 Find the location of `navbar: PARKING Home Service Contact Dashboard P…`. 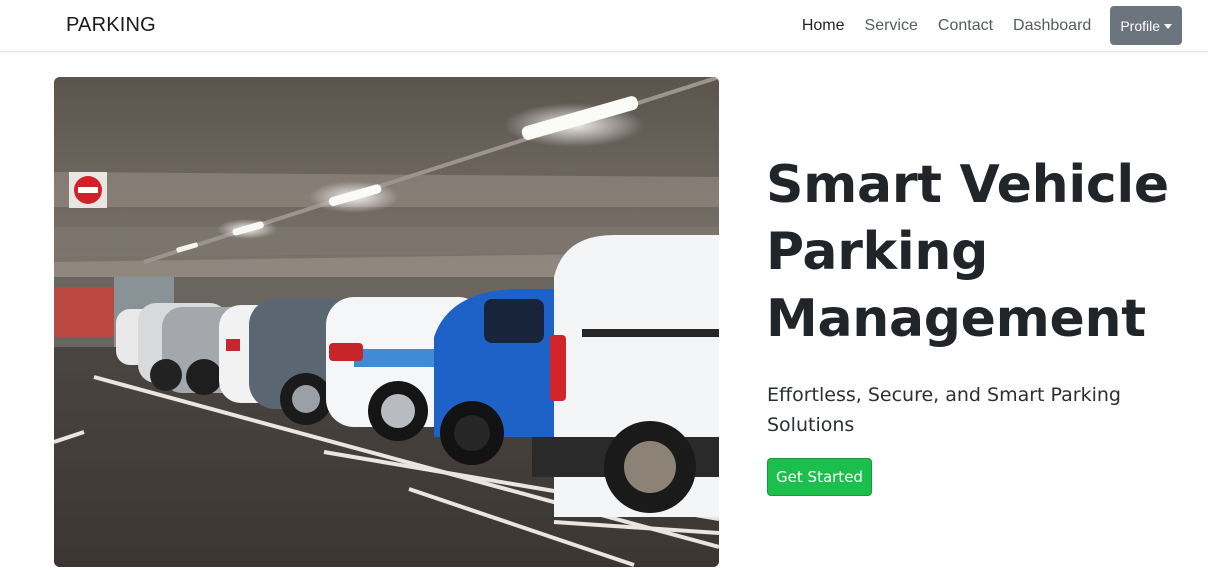

navbar: PARKING Home Service Contact Dashboard P… is located at coordinates (604, 26).